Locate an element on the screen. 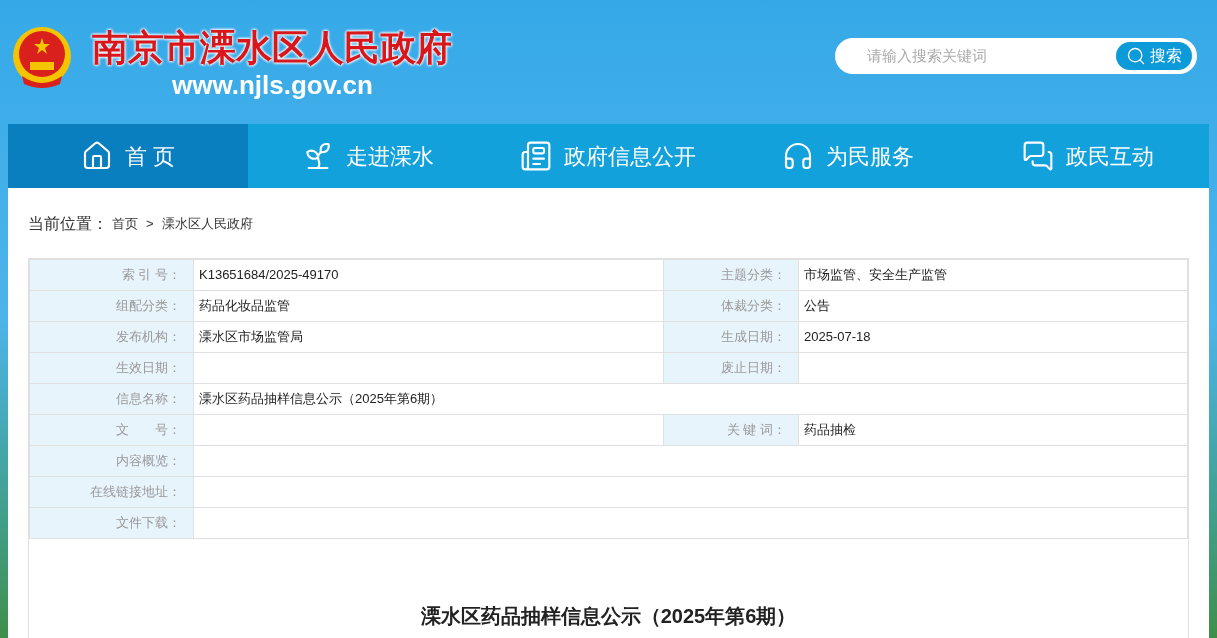 This screenshot has height=638, width=1217. search-button: 搜索 is located at coordinates (1154, 56).